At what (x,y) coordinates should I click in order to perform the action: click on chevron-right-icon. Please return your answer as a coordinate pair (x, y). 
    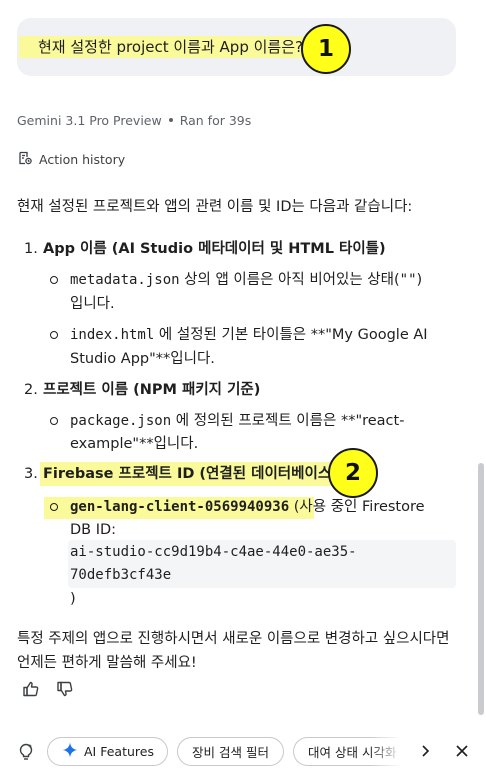
    Looking at the image, I should click on (425, 753).